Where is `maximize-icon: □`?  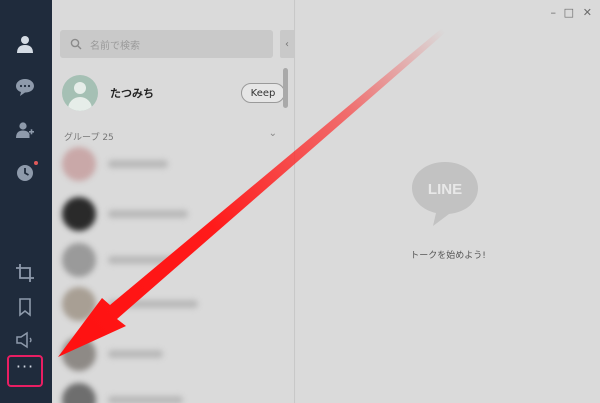
maximize-icon: □ is located at coordinates (569, 12).